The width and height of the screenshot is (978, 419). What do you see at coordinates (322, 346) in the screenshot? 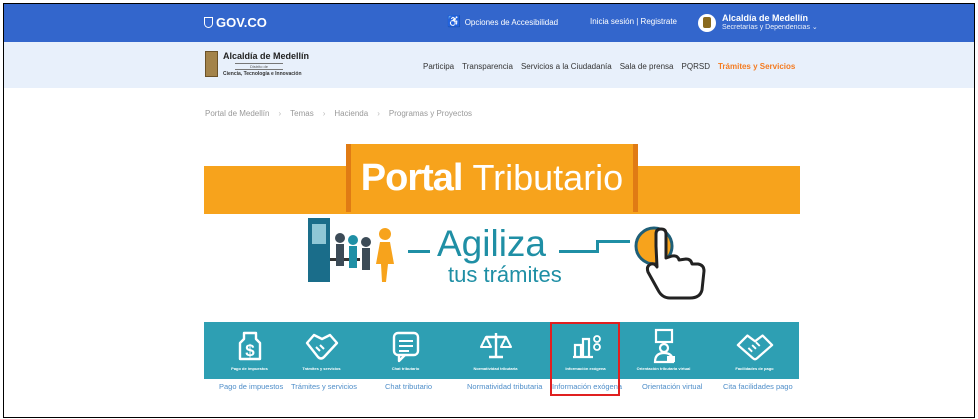
I see `handshake-icon` at bounding box center [322, 346].